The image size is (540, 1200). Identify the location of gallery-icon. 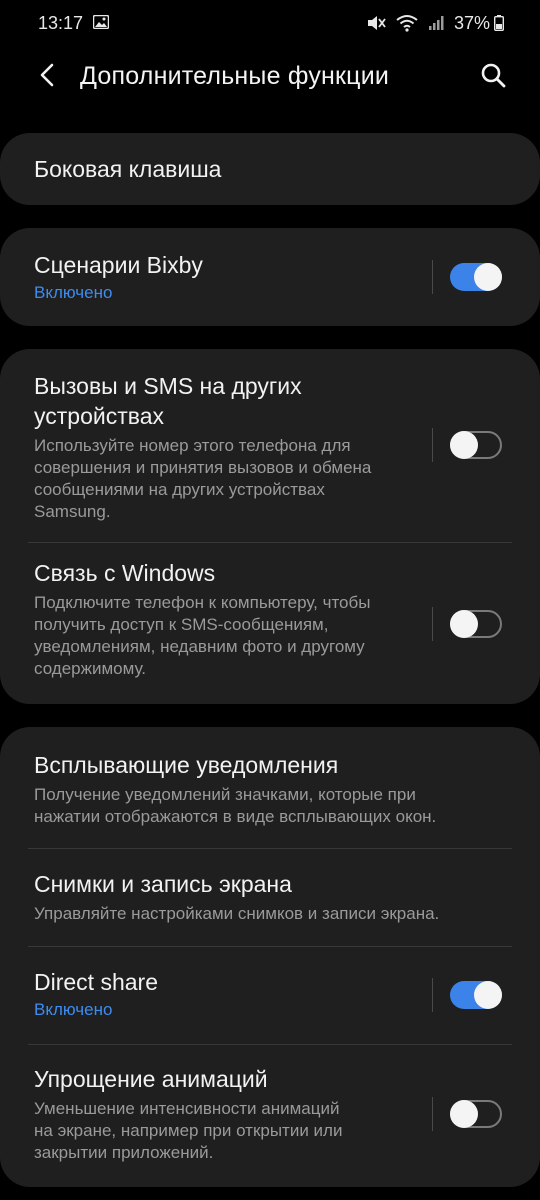
(101, 23).